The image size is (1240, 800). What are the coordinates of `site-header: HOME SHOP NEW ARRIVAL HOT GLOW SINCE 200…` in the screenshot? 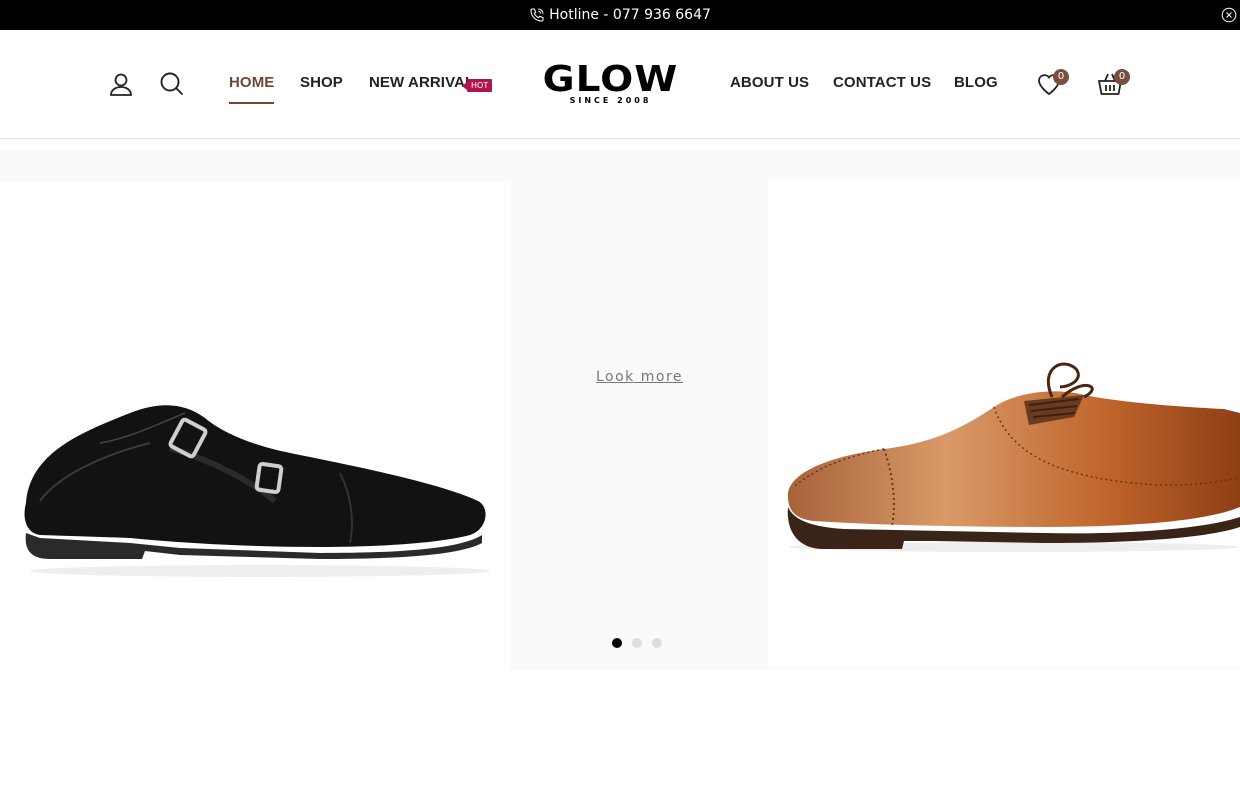 It's located at (620, 84).